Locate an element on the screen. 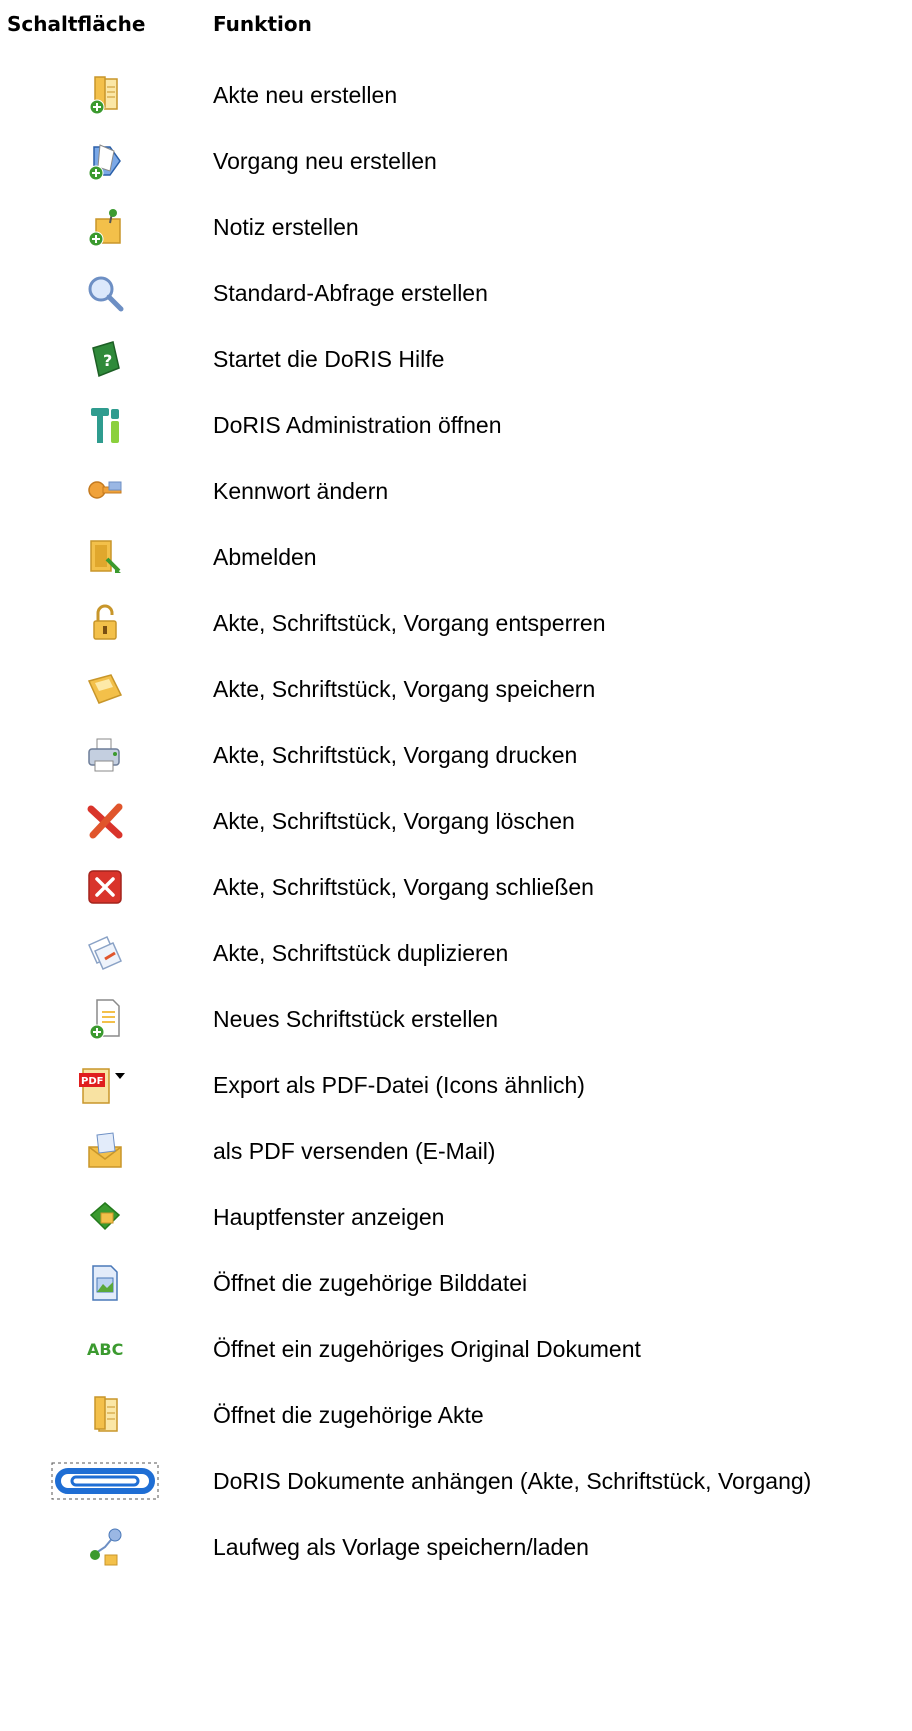 The height and width of the screenshot is (1731, 912). duplicate-icon is located at coordinates (105, 953).